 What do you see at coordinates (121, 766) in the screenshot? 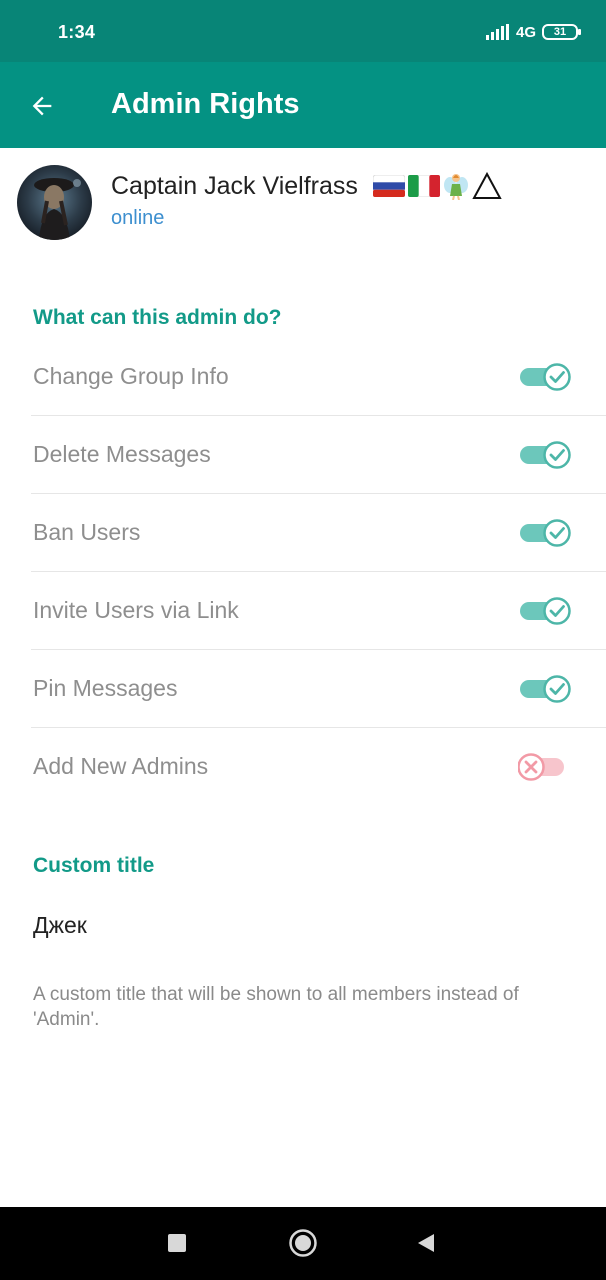
I see `right-label: Add New Admins` at bounding box center [121, 766].